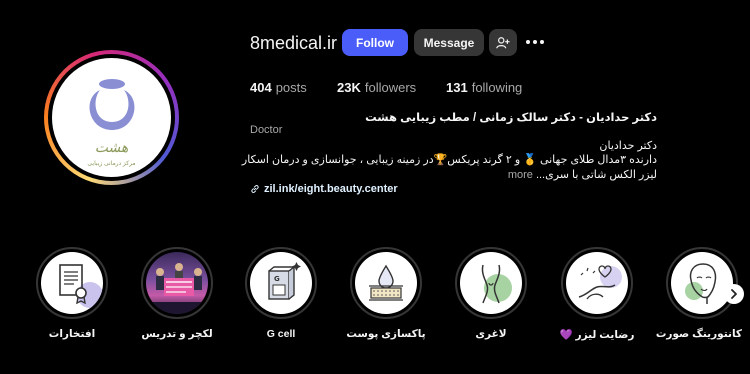 The width and height of the screenshot is (750, 374). I want to click on profile-category: Doctor, so click(266, 130).